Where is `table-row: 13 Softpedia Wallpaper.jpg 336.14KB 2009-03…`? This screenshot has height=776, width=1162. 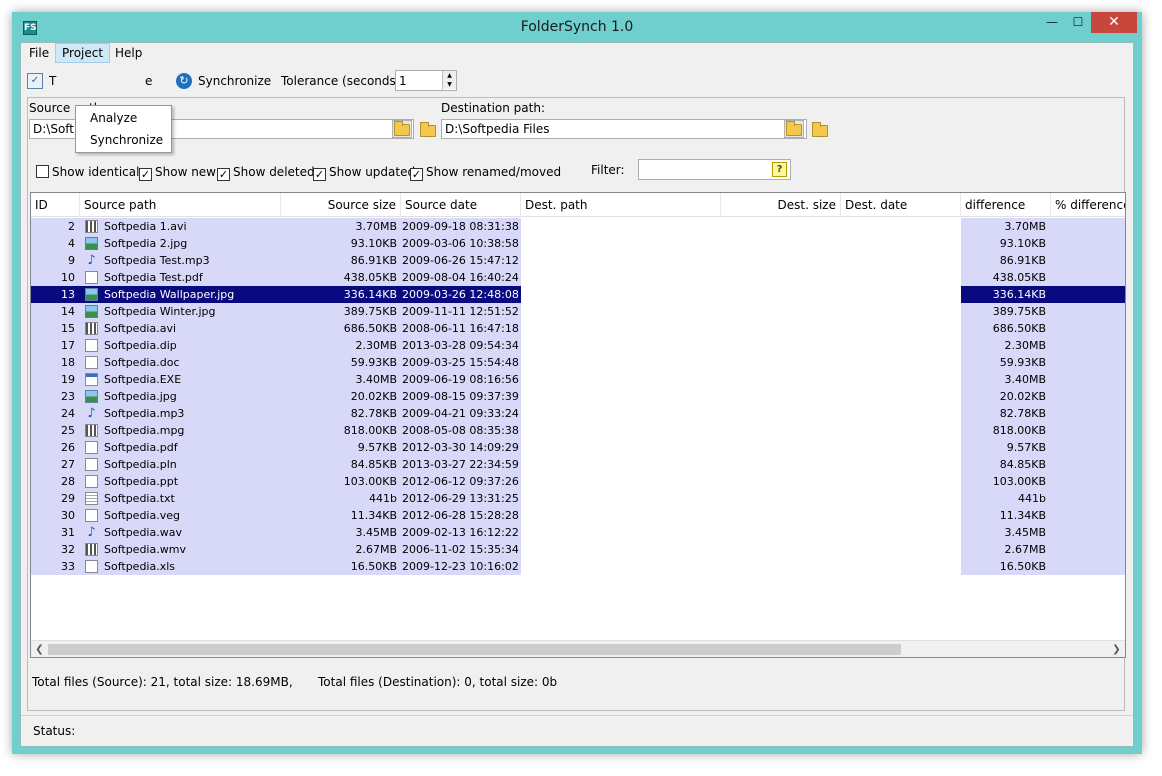
table-row: 13 Softpedia Wallpaper.jpg 336.14KB 2009-03… is located at coordinates (578, 294).